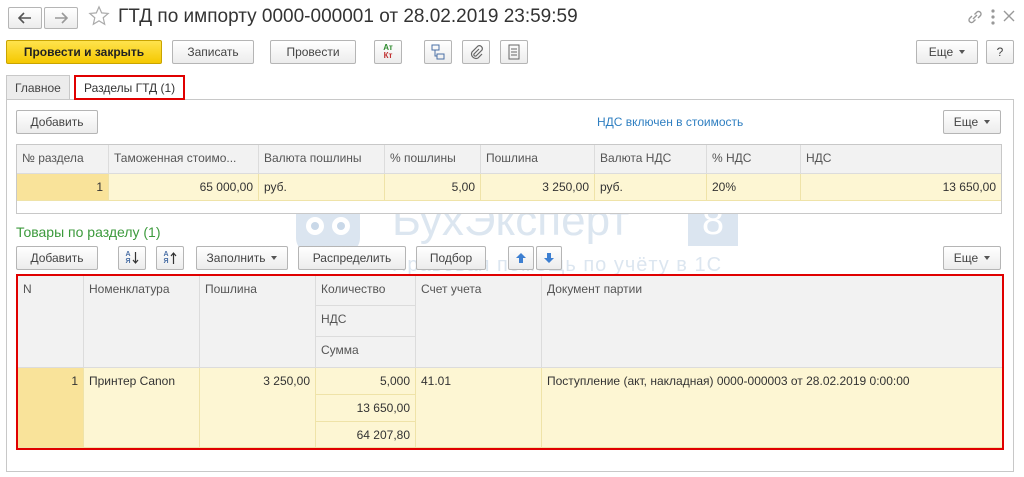 This screenshot has height=477, width=1024. I want to click on col-header-vat-percent: % НДС, so click(754, 159).